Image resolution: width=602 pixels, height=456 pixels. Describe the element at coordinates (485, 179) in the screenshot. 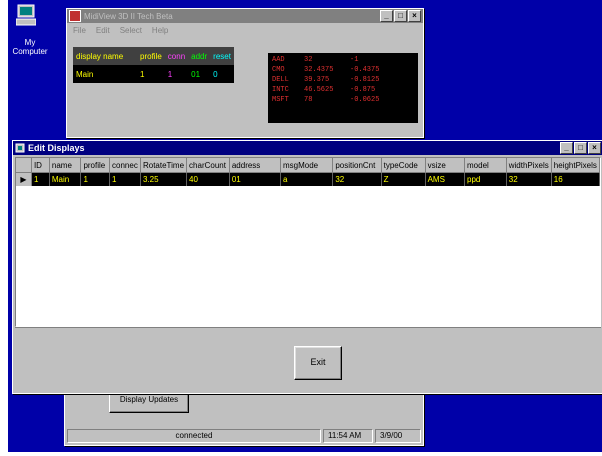

I see `cell: ppd` at that location.